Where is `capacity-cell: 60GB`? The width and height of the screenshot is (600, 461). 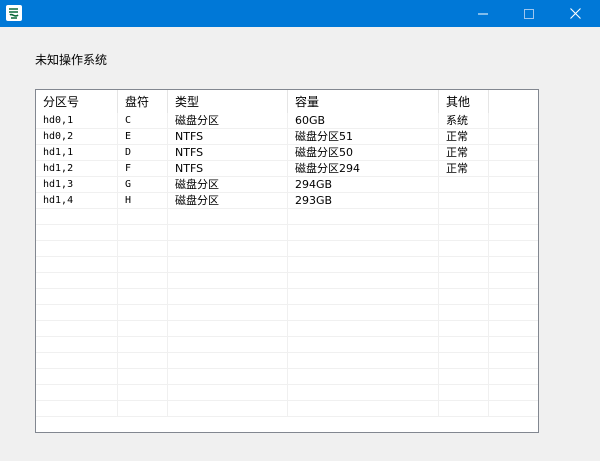 capacity-cell: 60GB is located at coordinates (363, 121).